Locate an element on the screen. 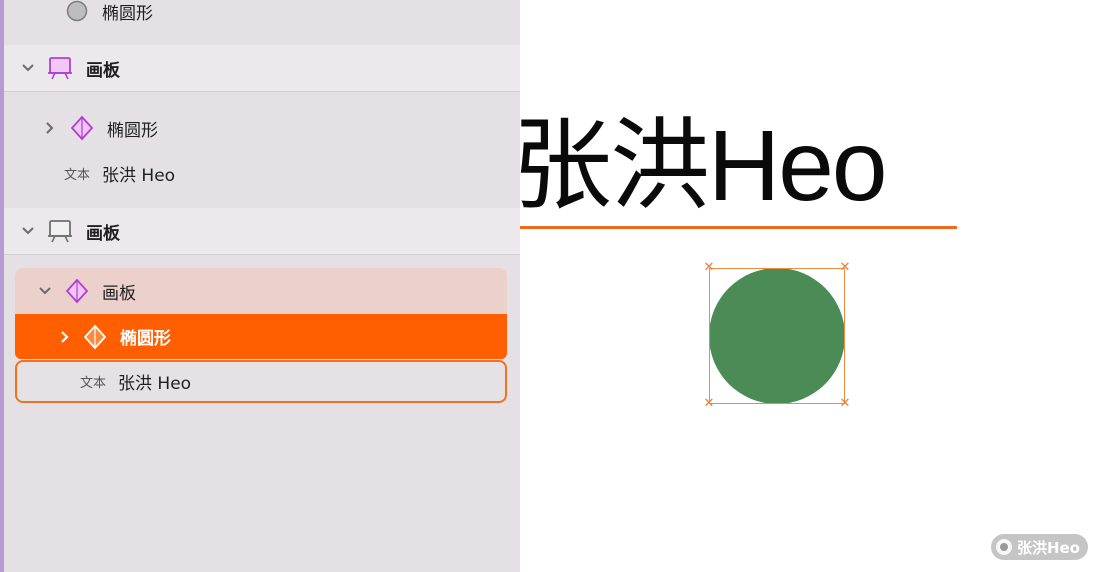 This screenshot has height=572, width=1100. layer-text: 文本 张洪 Heo is located at coordinates (262, 173).